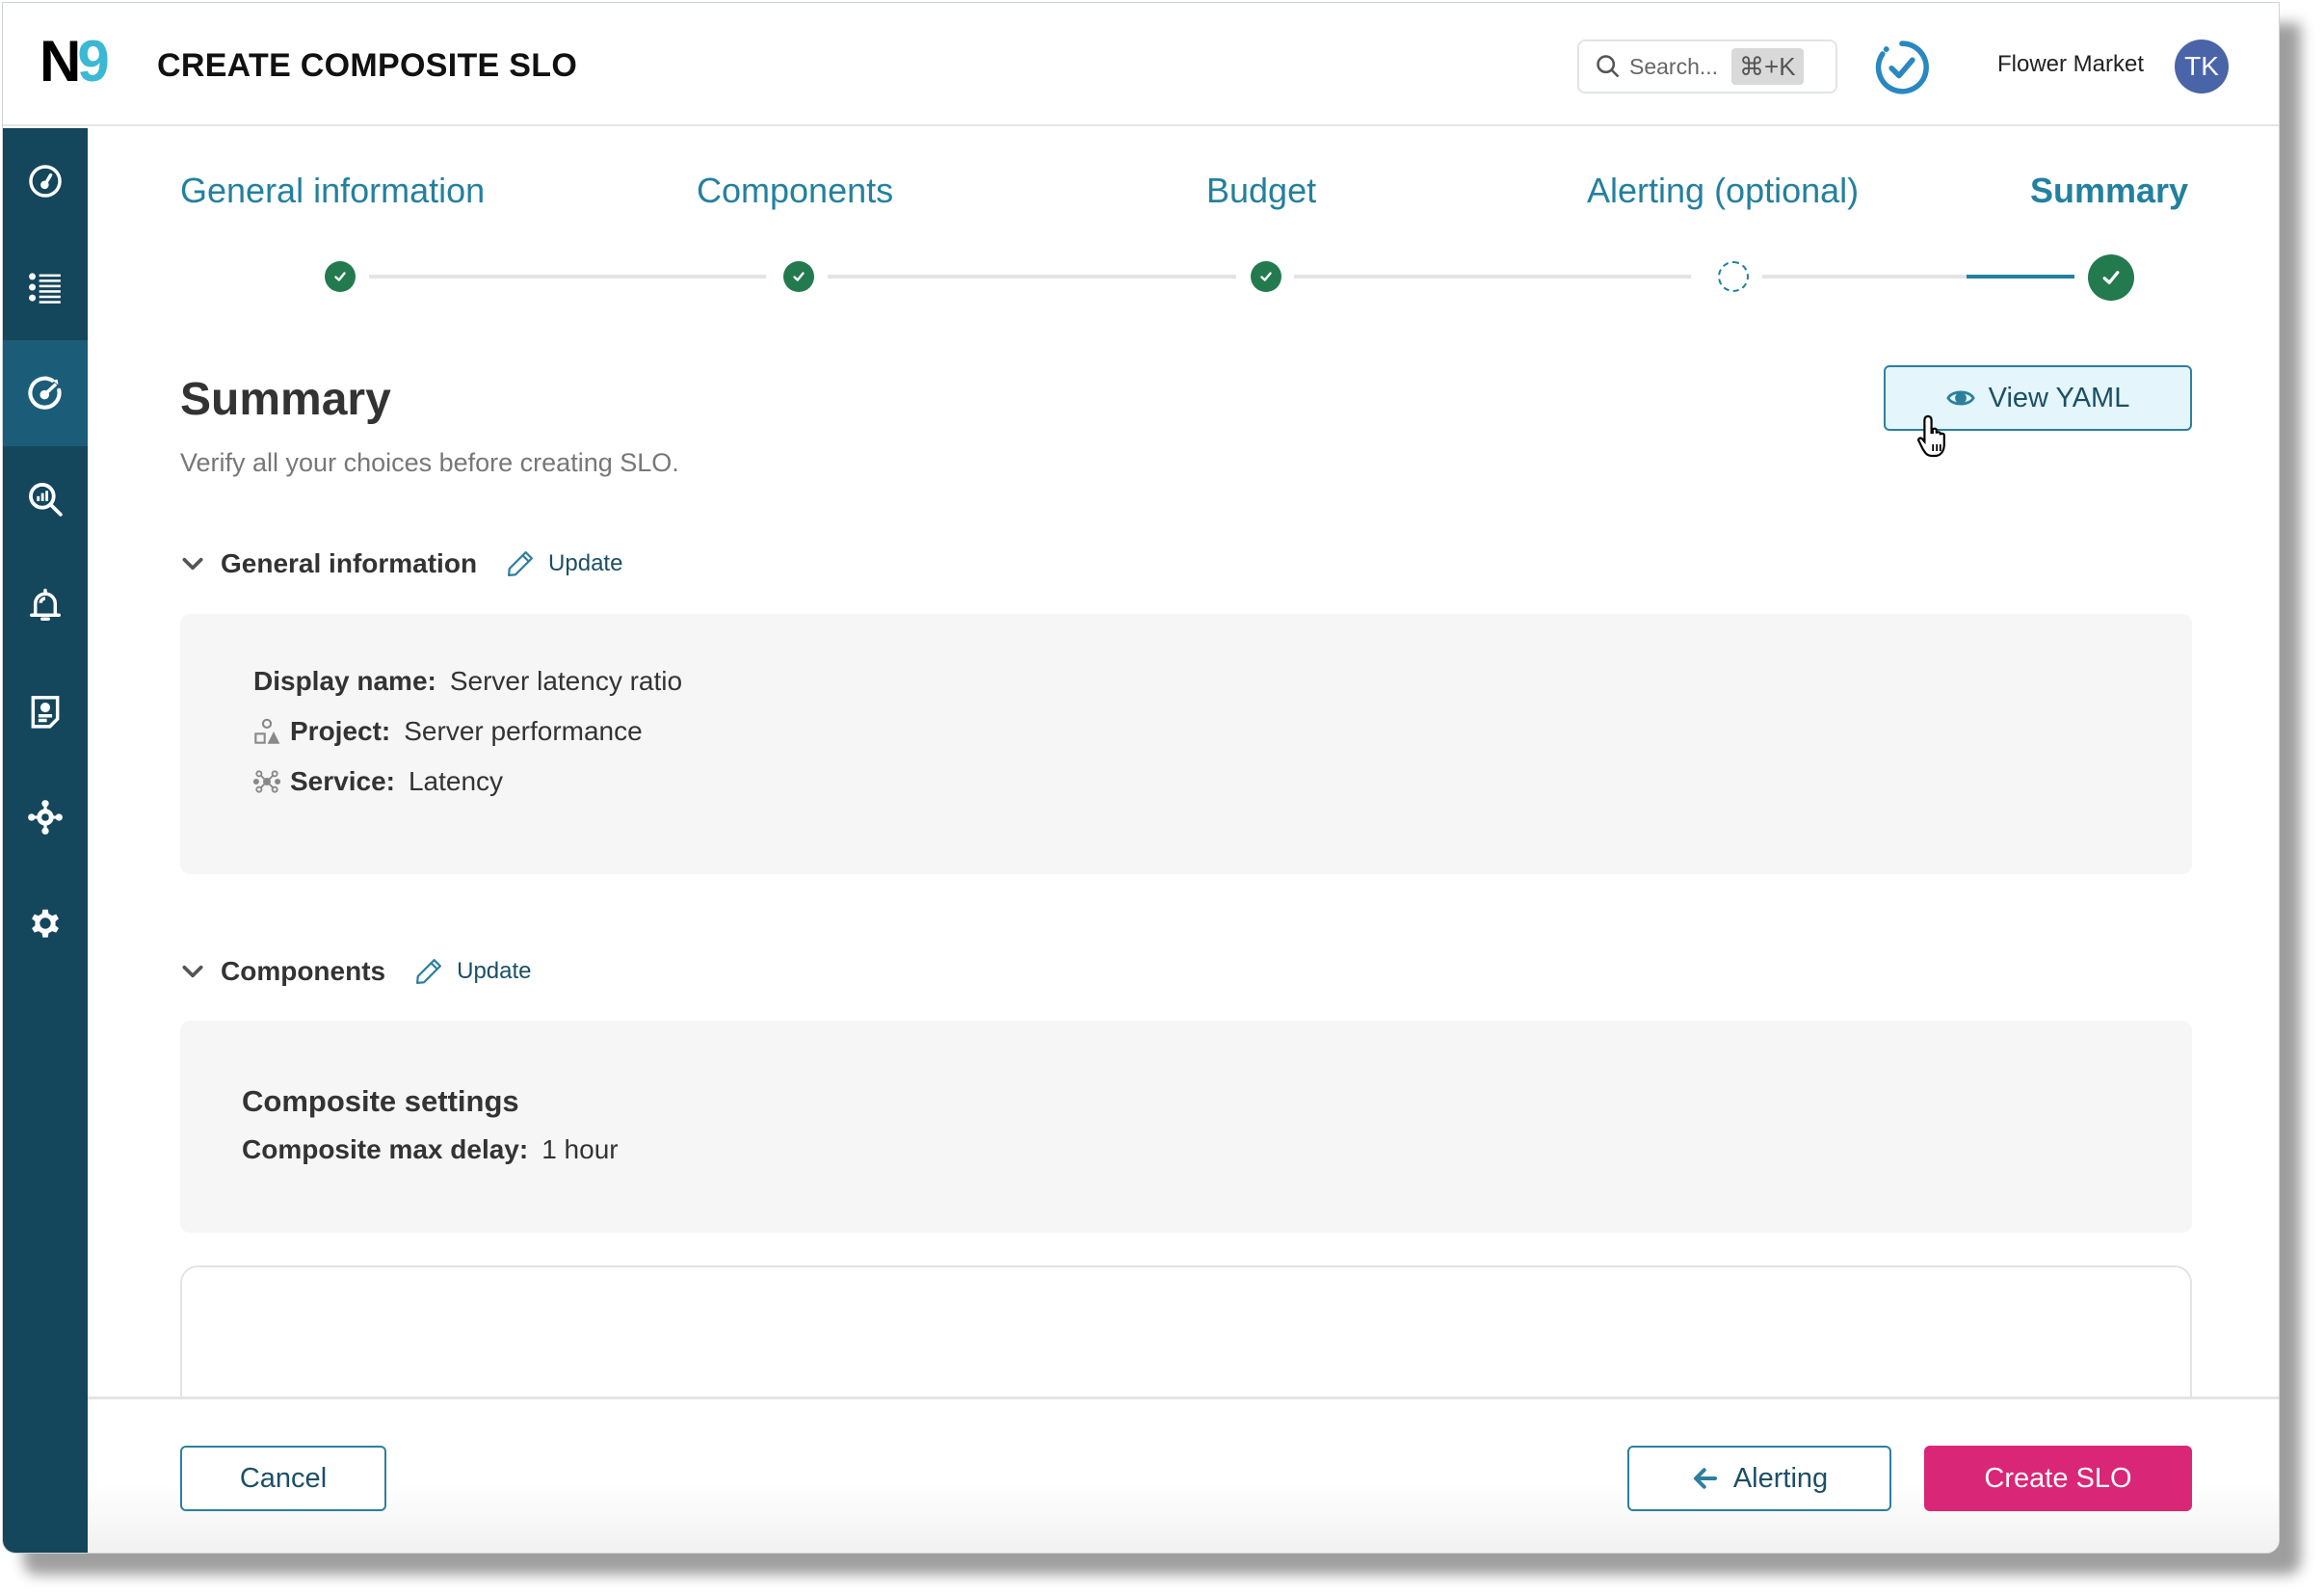 This screenshot has height=1596, width=2324. I want to click on step-components: Components, so click(795, 191).